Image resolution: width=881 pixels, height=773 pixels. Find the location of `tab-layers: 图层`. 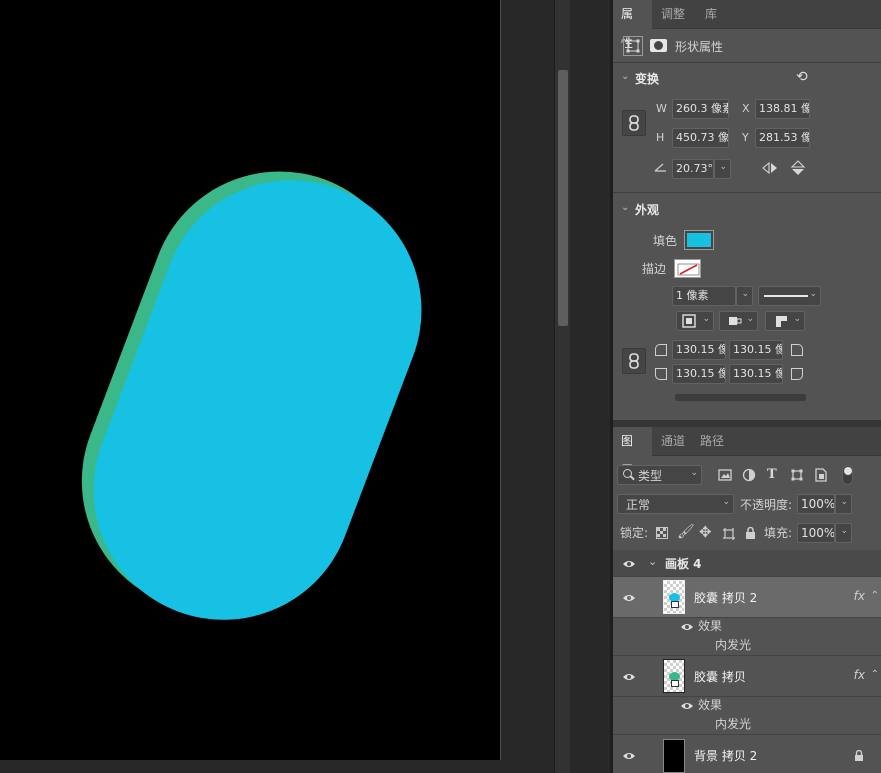

tab-layers: 图层 is located at coordinates (632, 452).